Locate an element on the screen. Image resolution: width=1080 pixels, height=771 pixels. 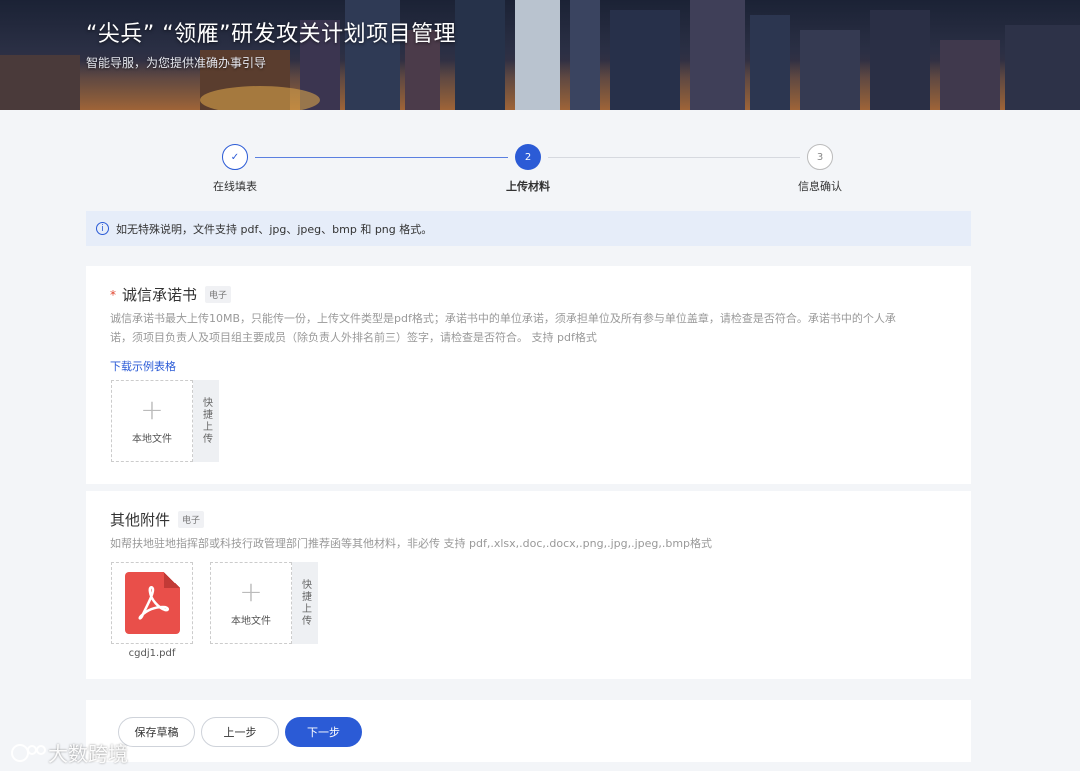
step-1-check-icon: ✓ is located at coordinates (235, 157).